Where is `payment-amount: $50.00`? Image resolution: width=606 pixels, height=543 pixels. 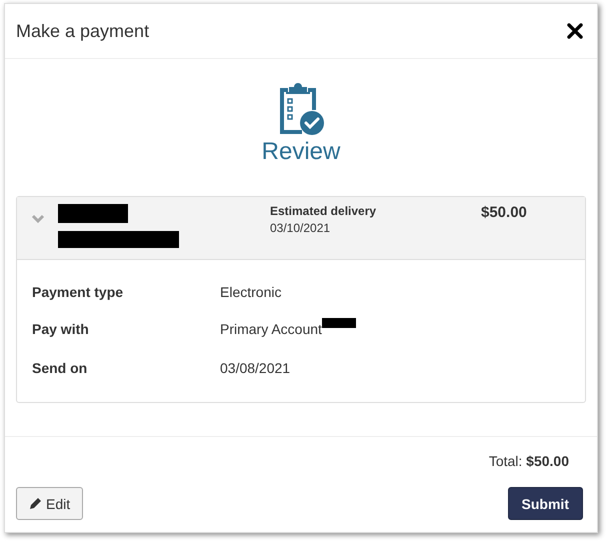
payment-amount: $50.00 is located at coordinates (504, 213).